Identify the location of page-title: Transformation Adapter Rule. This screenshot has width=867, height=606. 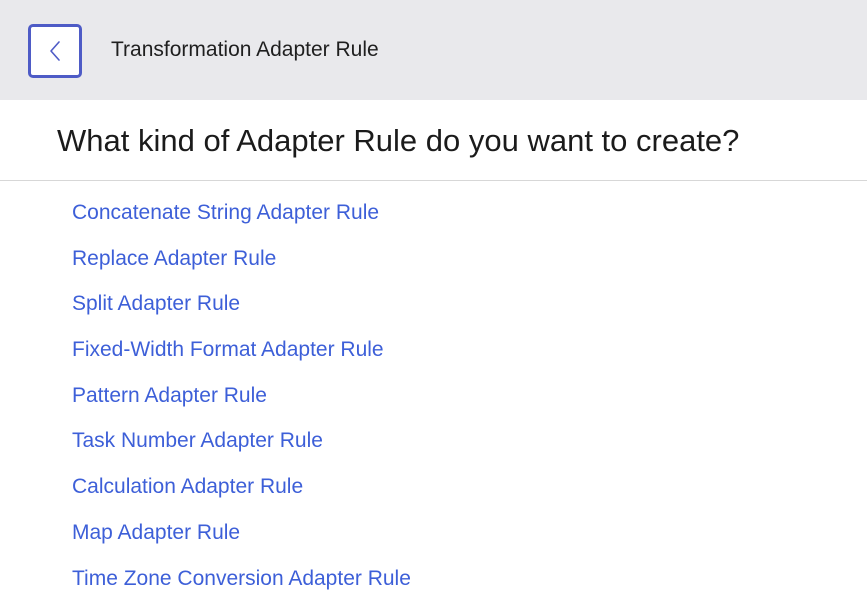
(245, 50).